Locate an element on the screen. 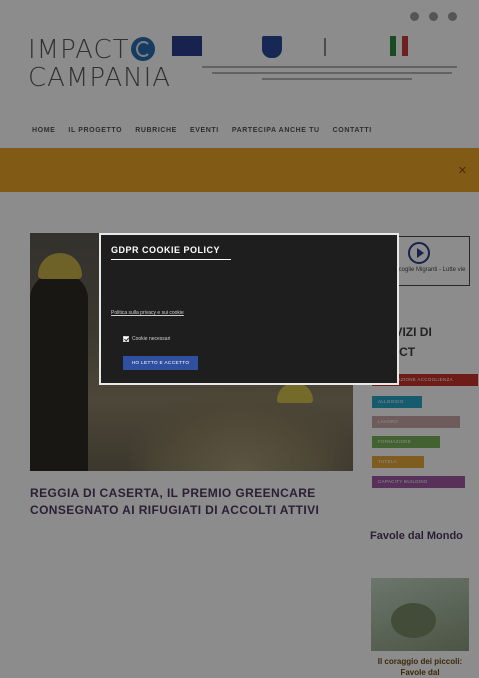 The width and height of the screenshot is (479, 678). necessary-cookies-checkbox is located at coordinates (126, 339).